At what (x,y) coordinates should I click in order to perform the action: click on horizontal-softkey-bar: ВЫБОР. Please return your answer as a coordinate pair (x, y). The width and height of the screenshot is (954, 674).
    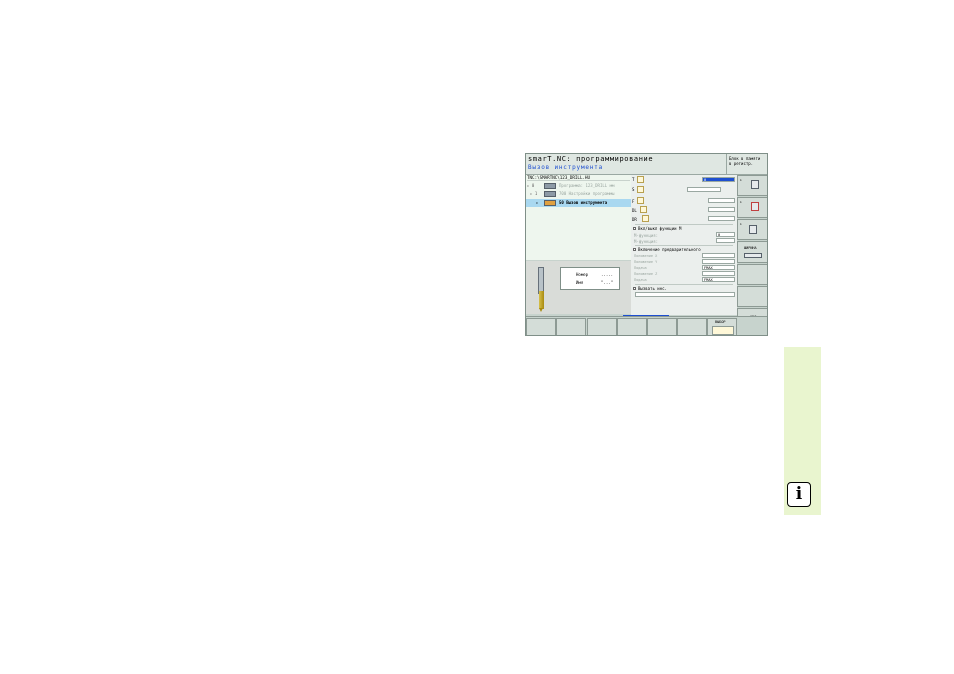
    Looking at the image, I should click on (646, 325).